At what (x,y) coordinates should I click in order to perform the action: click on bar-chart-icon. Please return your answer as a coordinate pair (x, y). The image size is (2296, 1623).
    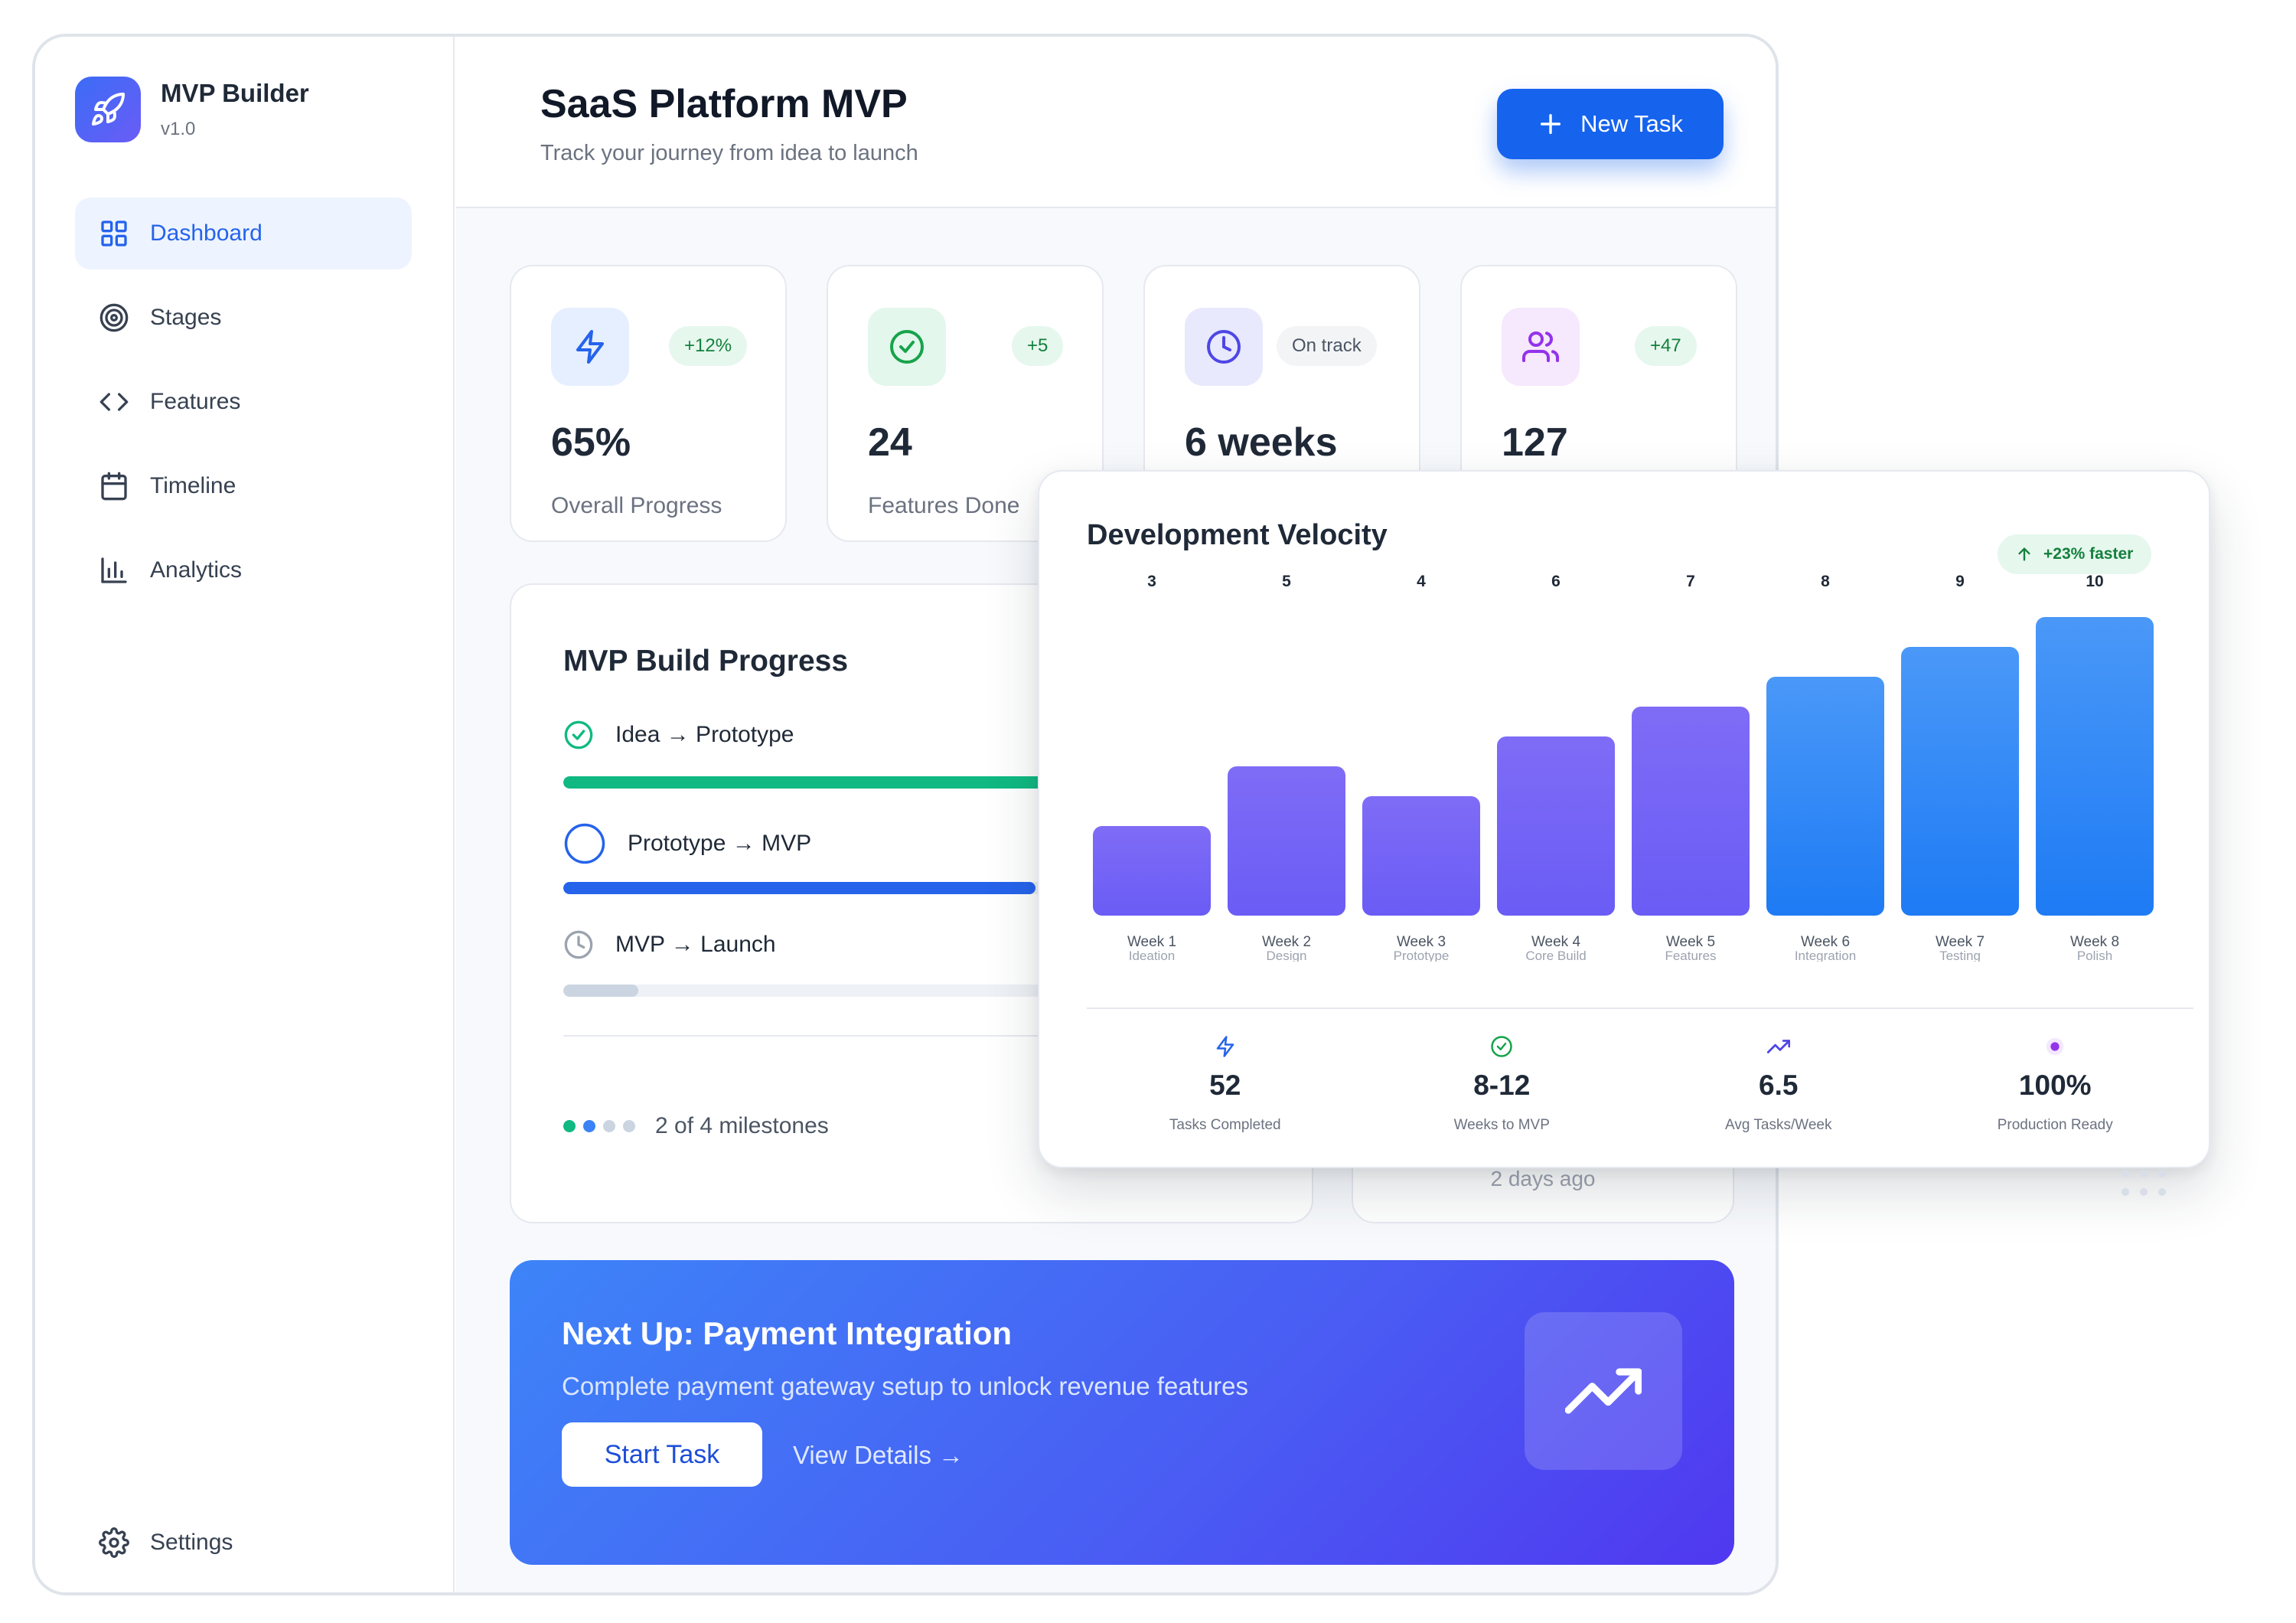
    Looking at the image, I should click on (114, 570).